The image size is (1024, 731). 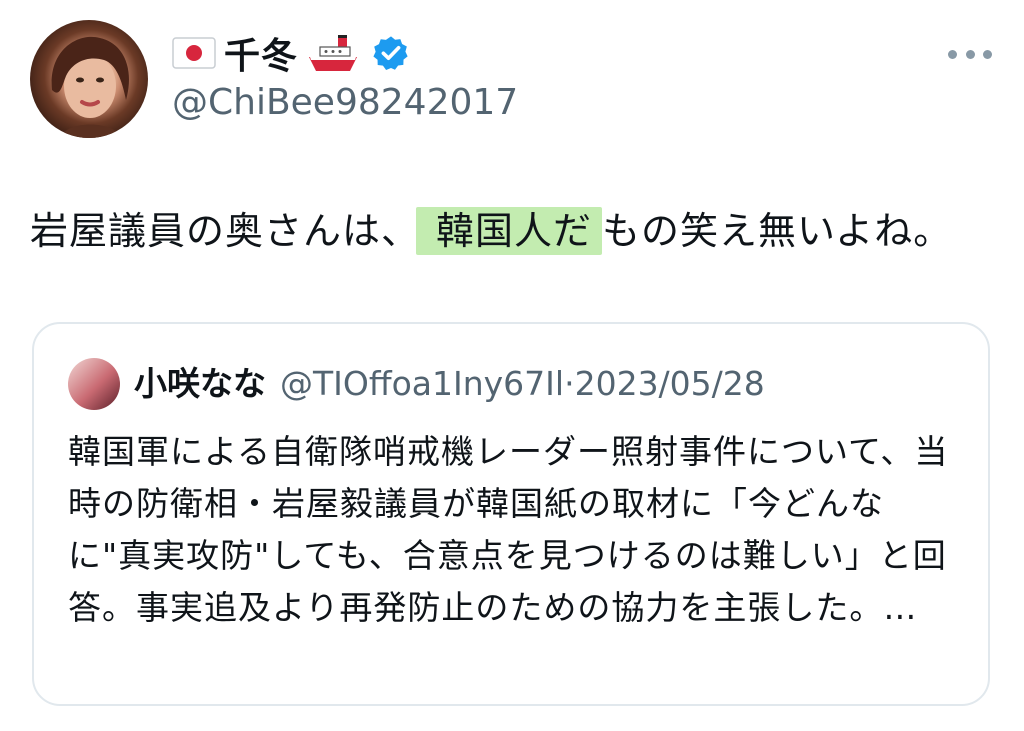 I want to click on tweet-text-highlight: 韓国人だ, so click(x=509, y=231).